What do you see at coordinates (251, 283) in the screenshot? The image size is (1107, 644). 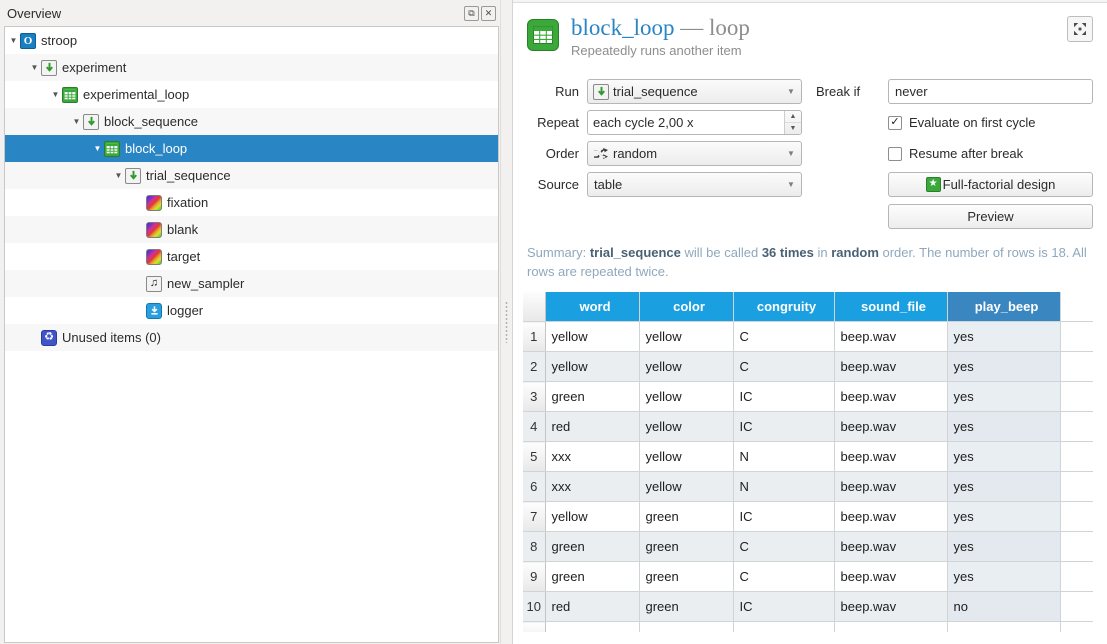 I see `tree-item-new-sampler: ♫ new_sampler` at bounding box center [251, 283].